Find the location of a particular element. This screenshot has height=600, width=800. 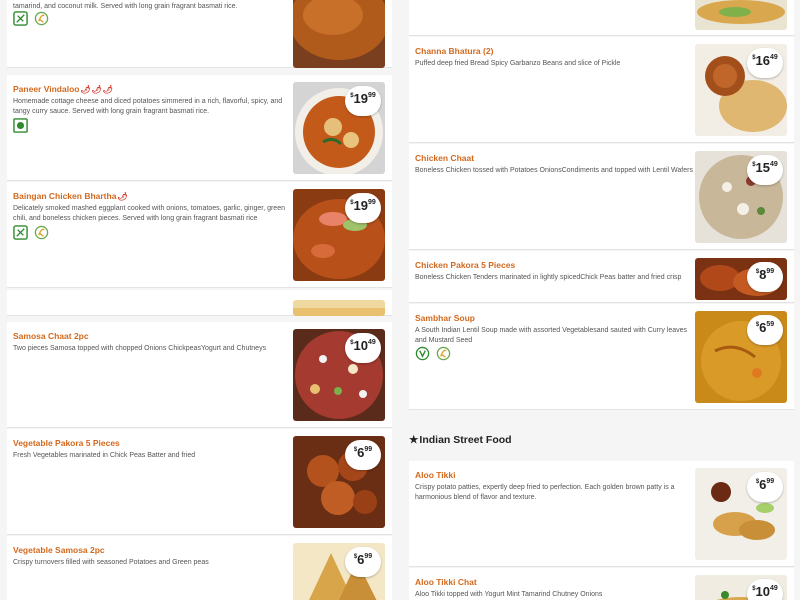

item-title: Paneer Vindaloo🌶🌶🌶 is located at coordinates (63, 89).